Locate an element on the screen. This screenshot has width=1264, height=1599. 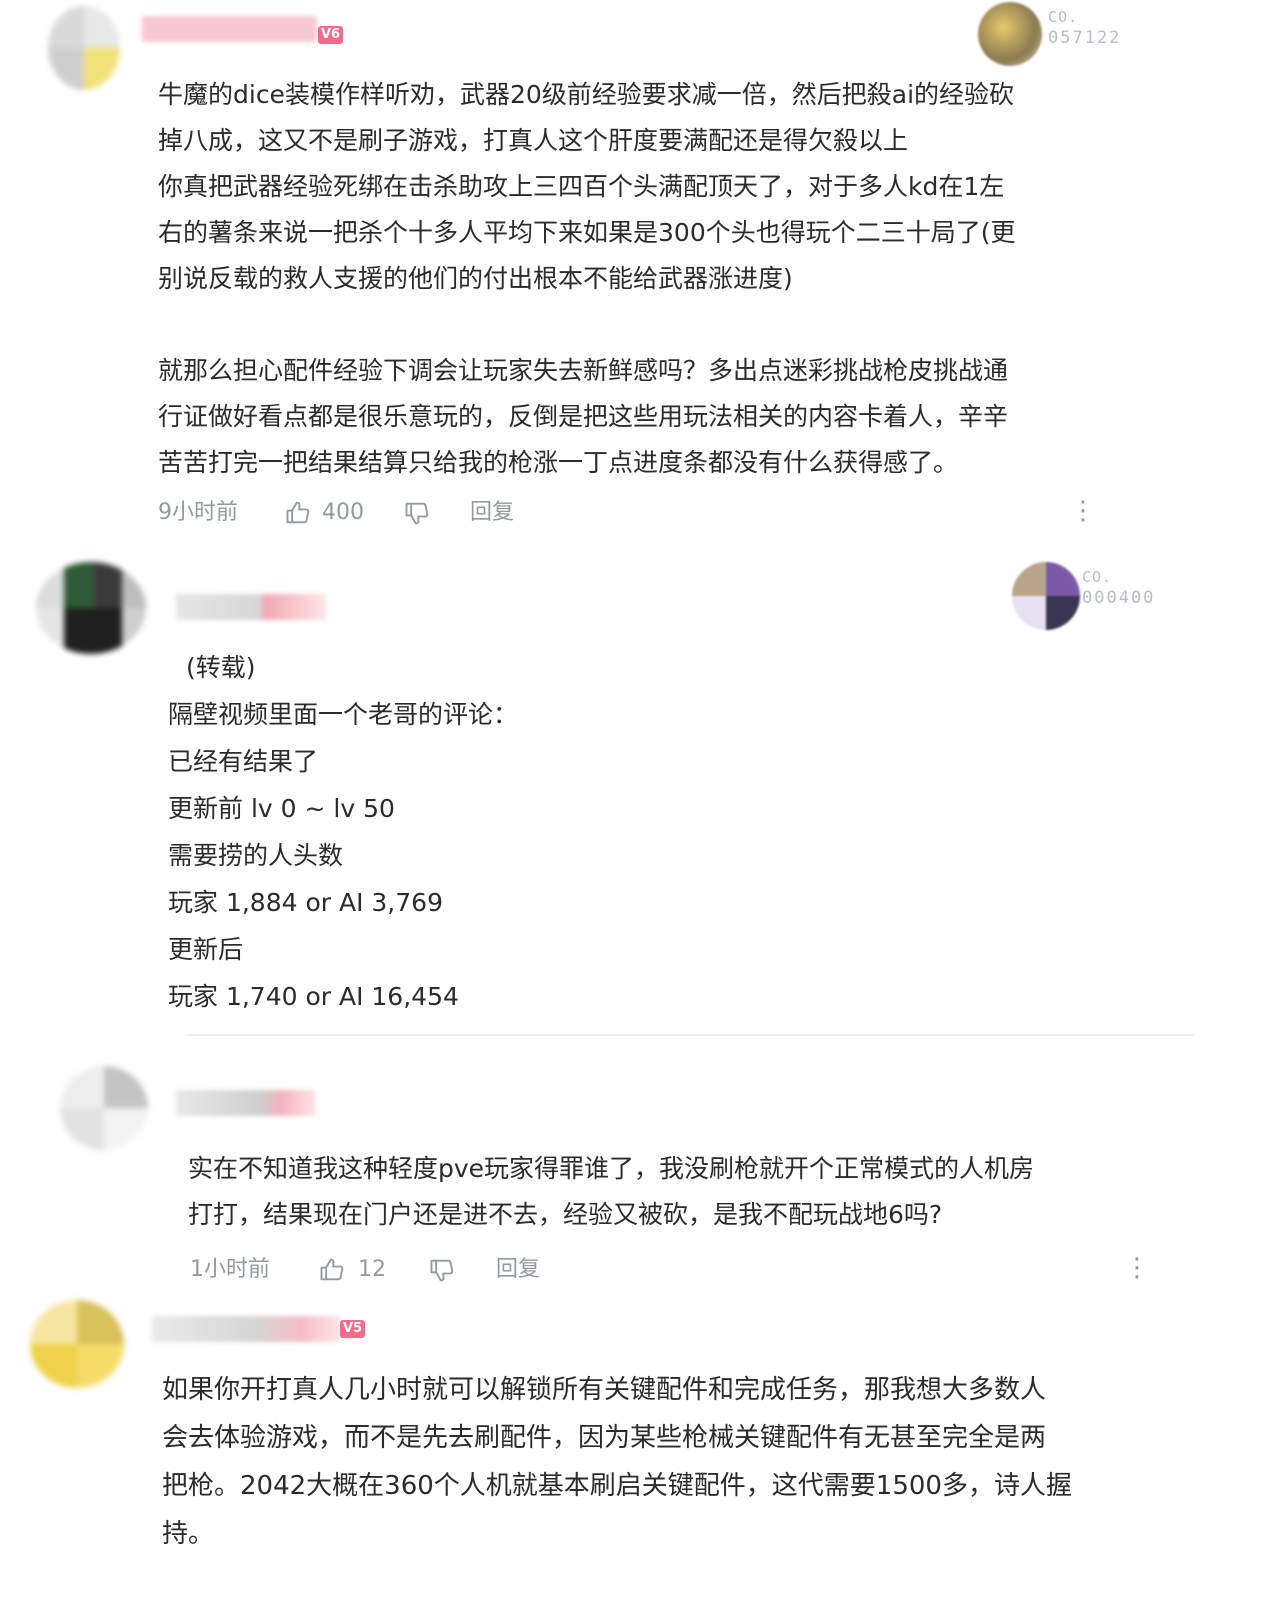
comment-line: 需要捞的人头数 is located at coordinates (256, 855).